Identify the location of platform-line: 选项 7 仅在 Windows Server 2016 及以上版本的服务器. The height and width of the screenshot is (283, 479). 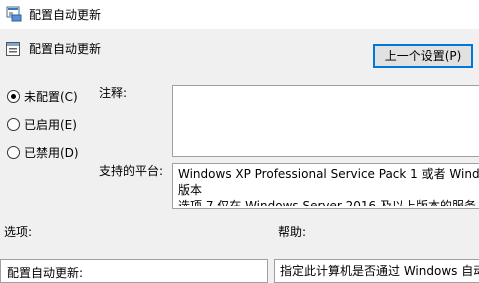
(327, 202).